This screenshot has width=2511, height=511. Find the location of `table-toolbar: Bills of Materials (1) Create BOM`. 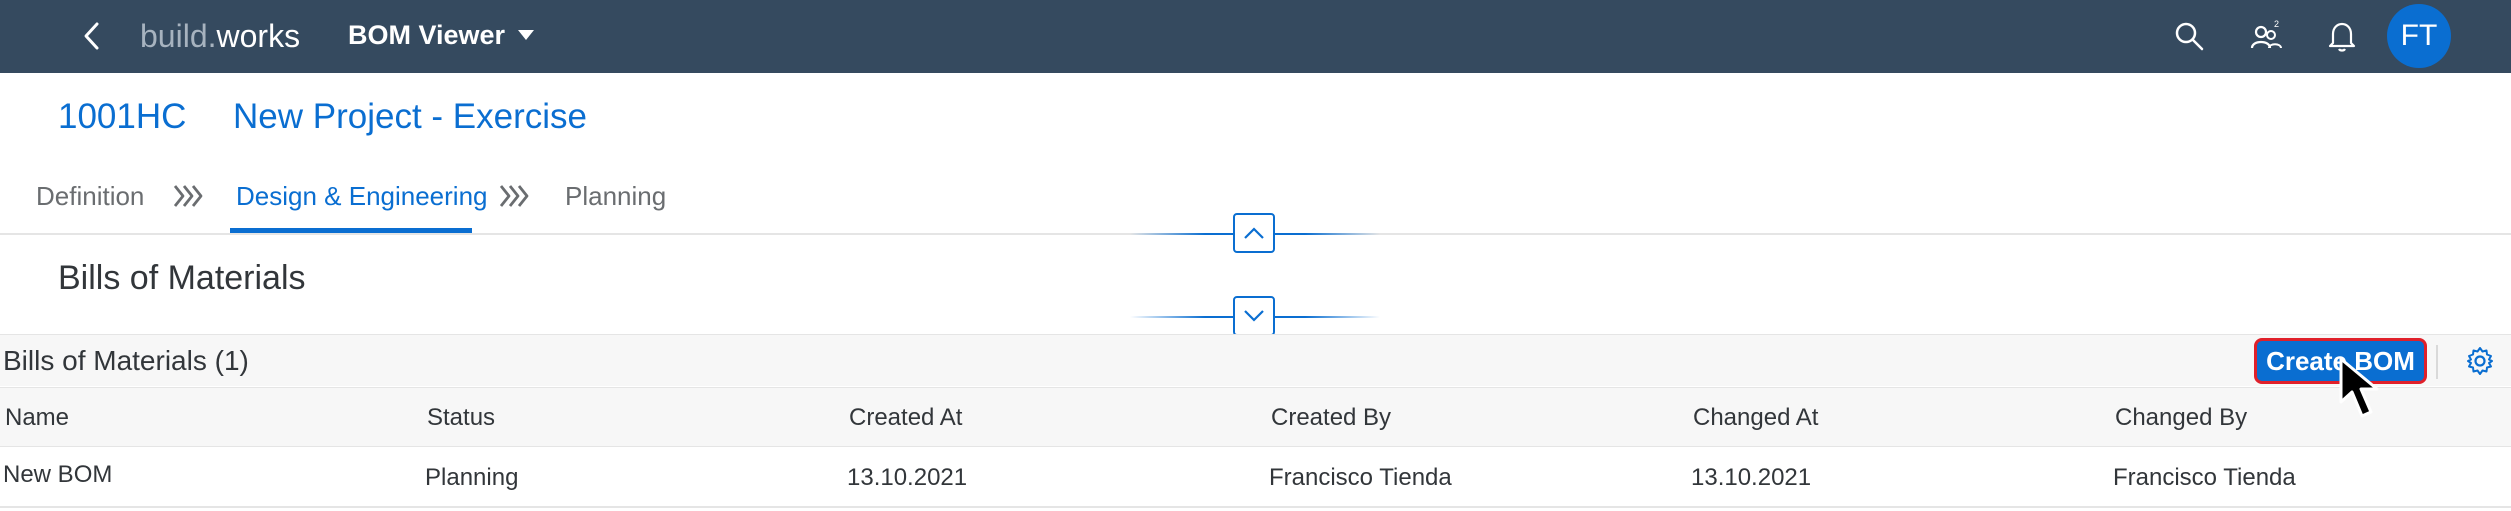

table-toolbar: Bills of Materials (1) Create BOM is located at coordinates (1255, 360).